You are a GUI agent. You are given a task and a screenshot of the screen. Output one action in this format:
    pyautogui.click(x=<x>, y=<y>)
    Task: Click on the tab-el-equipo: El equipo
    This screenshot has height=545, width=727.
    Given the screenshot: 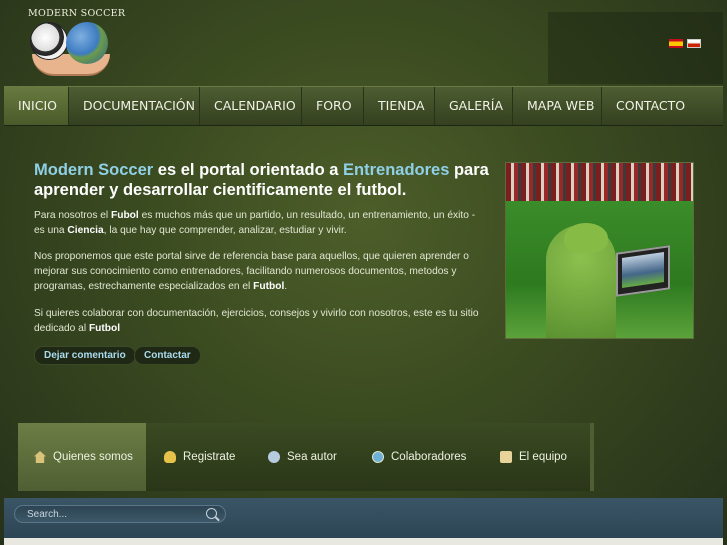 What is the action you would take?
    pyautogui.click(x=534, y=457)
    